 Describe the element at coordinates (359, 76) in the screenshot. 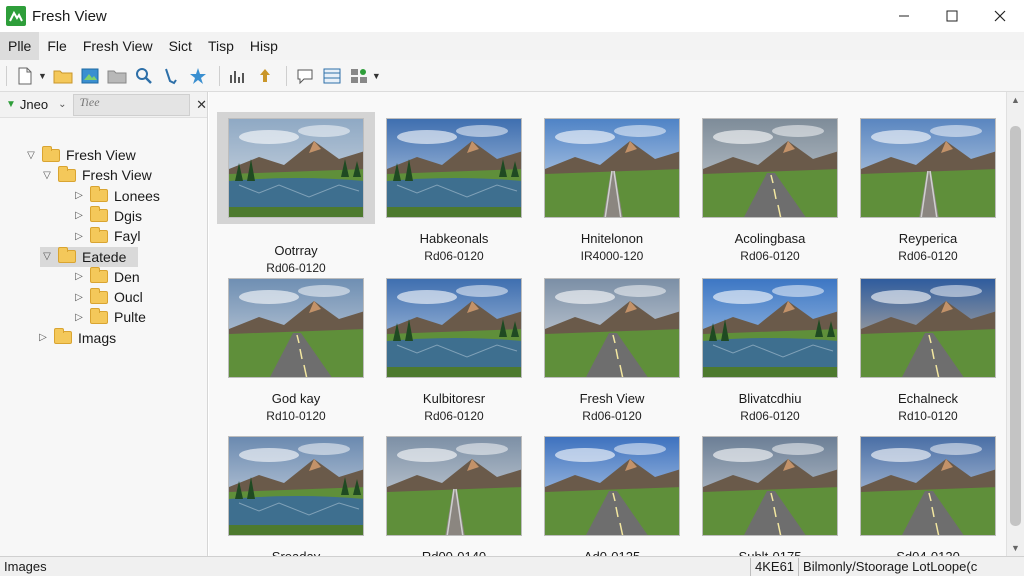

I see `view-options-icon` at that location.